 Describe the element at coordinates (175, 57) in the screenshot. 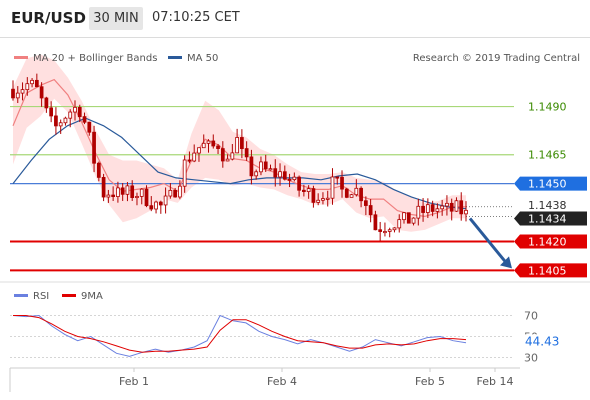

I see `ma50-legend-swatch` at that location.